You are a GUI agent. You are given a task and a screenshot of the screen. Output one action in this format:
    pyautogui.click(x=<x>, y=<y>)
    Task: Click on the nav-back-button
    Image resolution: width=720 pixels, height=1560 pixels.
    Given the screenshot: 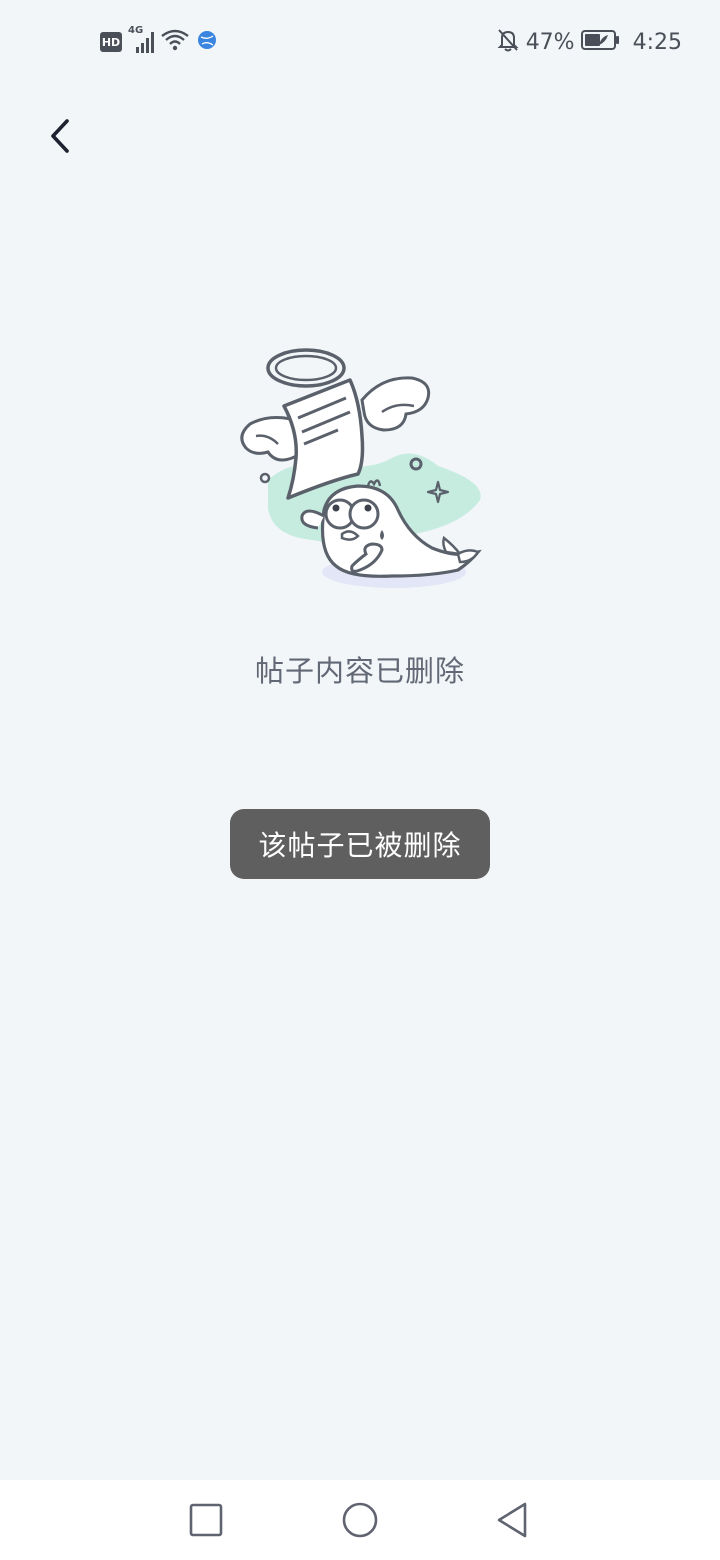 What is the action you would take?
    pyautogui.click(x=512, y=1520)
    